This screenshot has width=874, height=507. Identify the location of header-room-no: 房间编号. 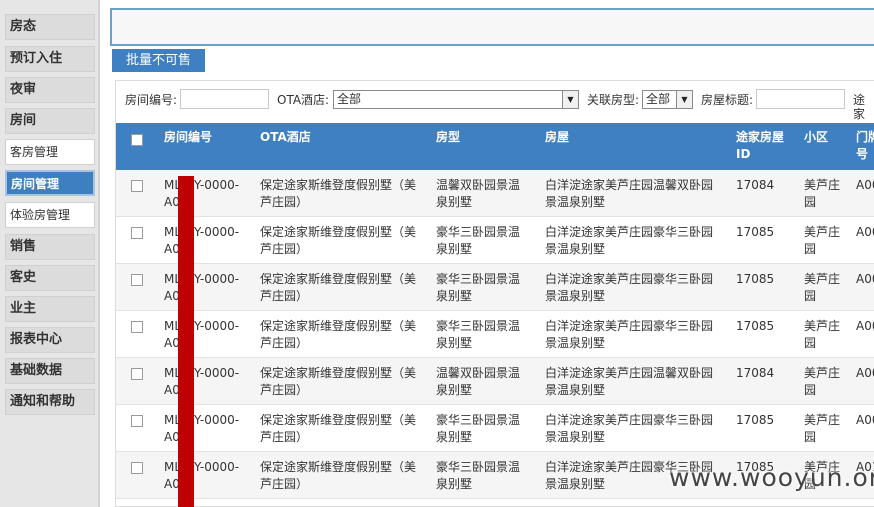
(188, 137).